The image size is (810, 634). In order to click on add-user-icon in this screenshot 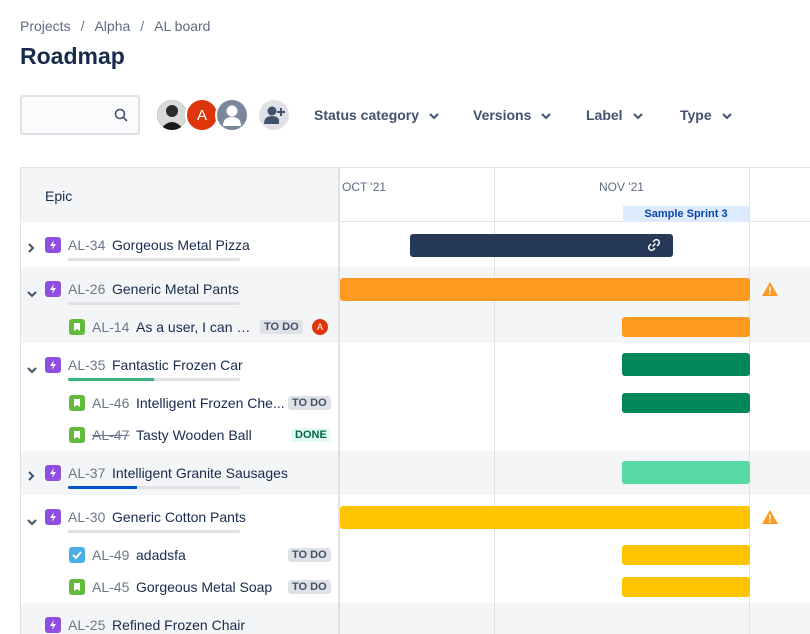, I will do `click(274, 115)`.